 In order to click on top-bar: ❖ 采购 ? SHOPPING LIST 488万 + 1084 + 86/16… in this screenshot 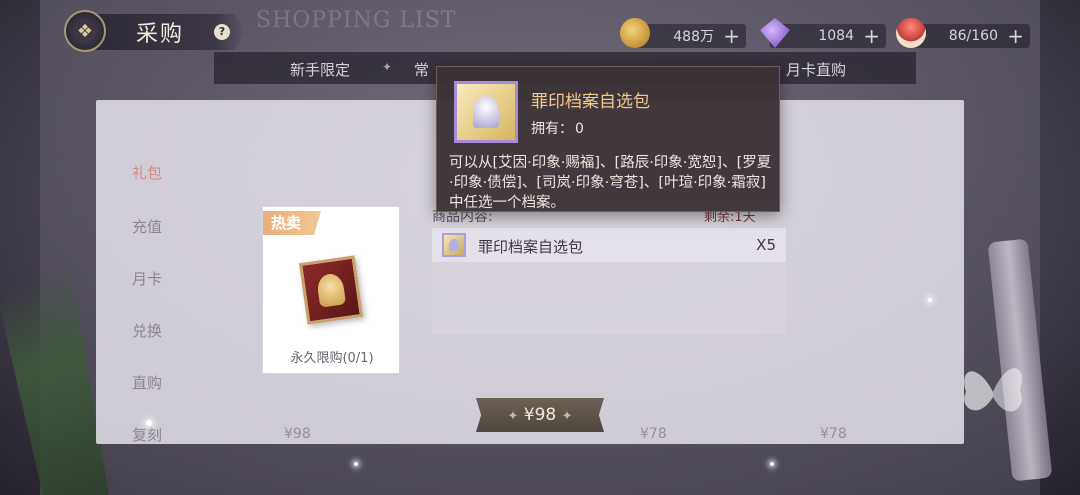, I will do `click(540, 30)`.